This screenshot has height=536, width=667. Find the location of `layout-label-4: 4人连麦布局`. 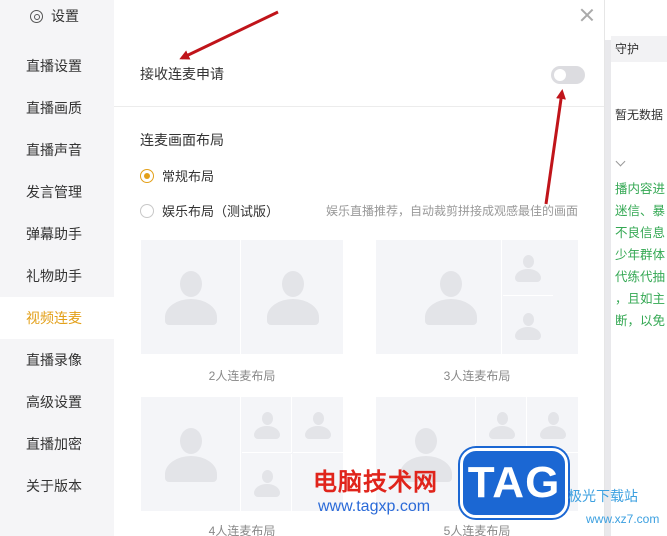

layout-label-4: 4人连麦布局 is located at coordinates (242, 530).